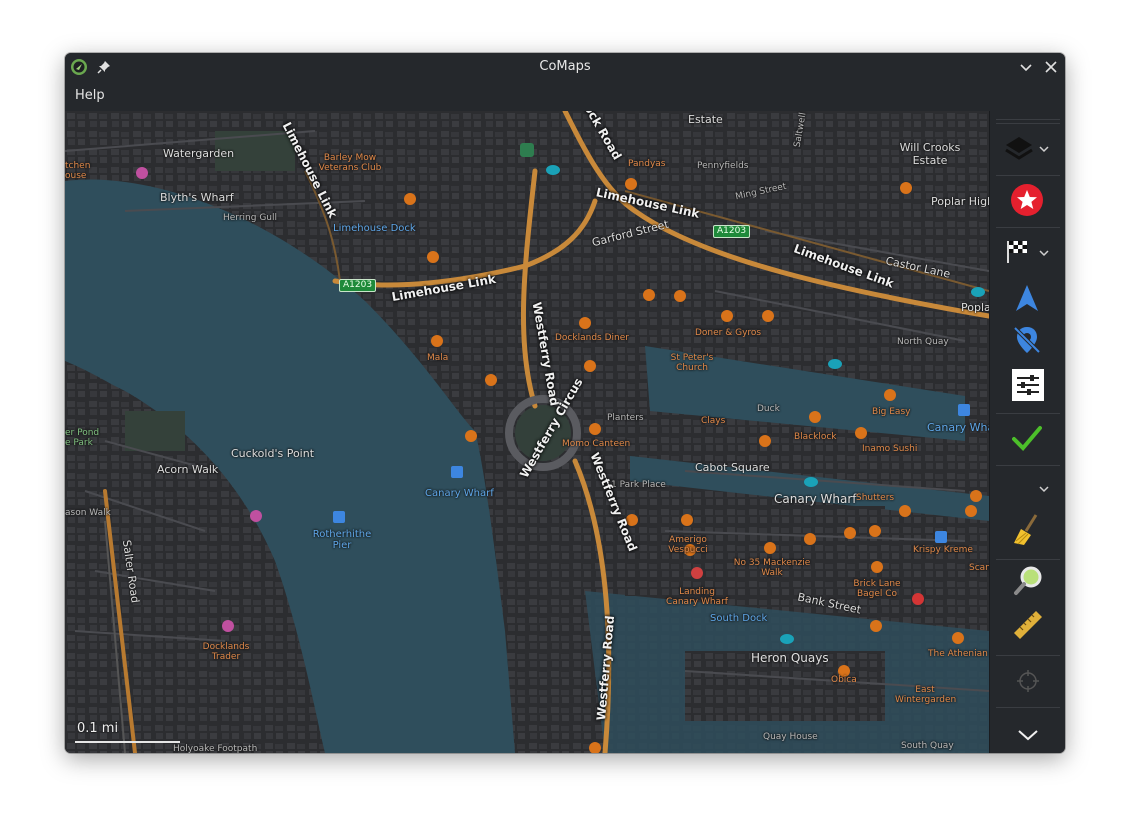  Describe the element at coordinates (82, 438) in the screenshot. I see `label-pond-park: er Pond e Park` at that location.